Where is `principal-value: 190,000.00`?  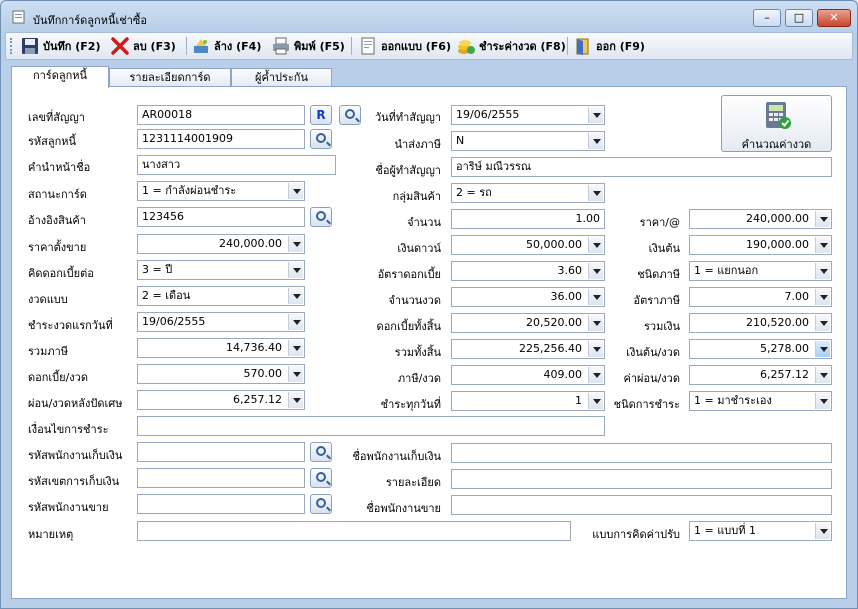
principal-value: 190,000.00 is located at coordinates (777, 244).